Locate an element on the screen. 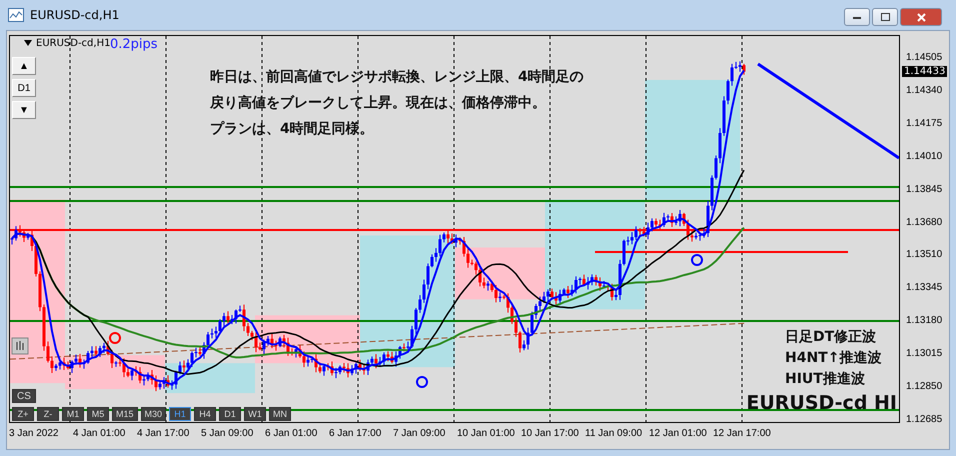 This screenshot has height=456, width=956. chart-window-icon is located at coordinates (16, 15).